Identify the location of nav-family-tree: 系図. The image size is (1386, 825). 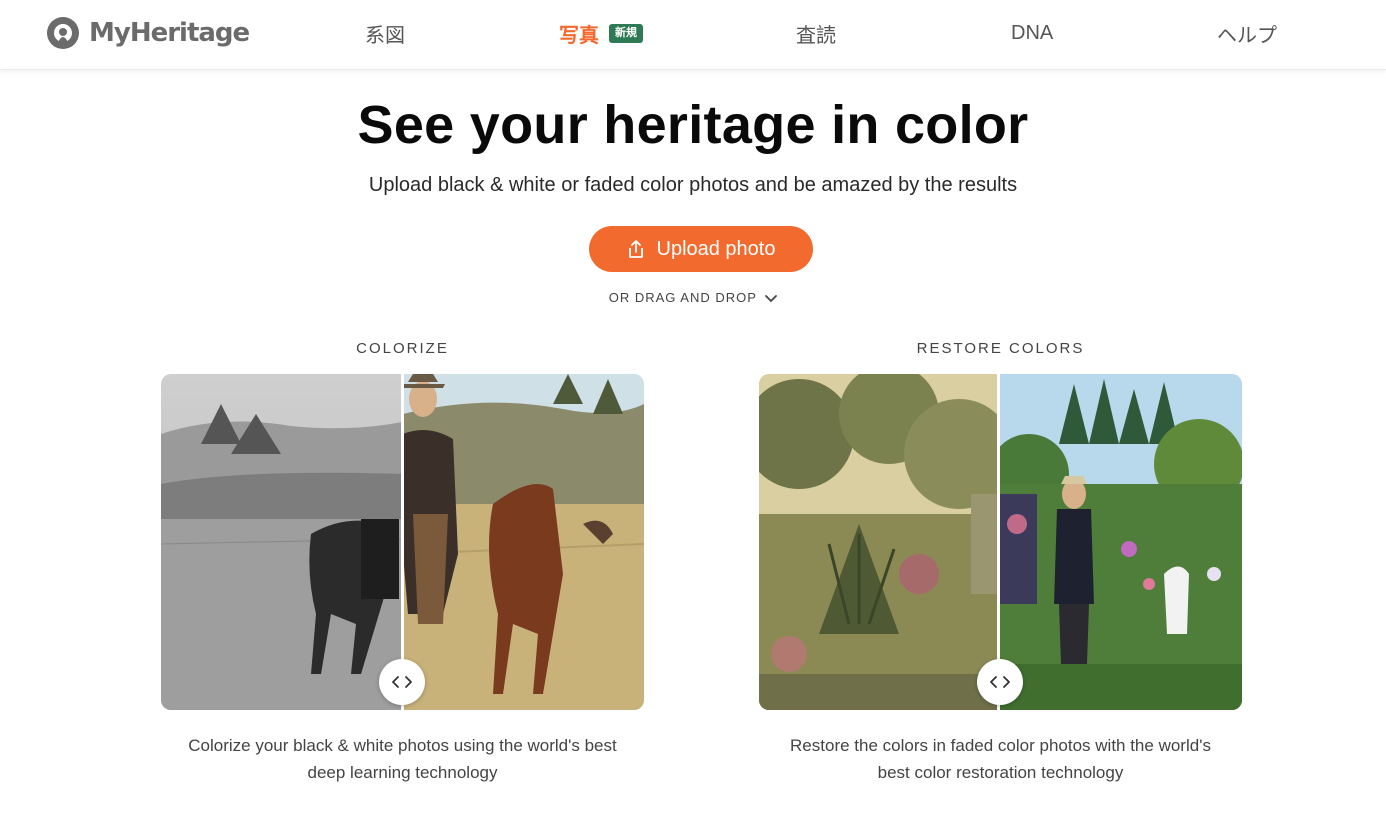
(385, 33).